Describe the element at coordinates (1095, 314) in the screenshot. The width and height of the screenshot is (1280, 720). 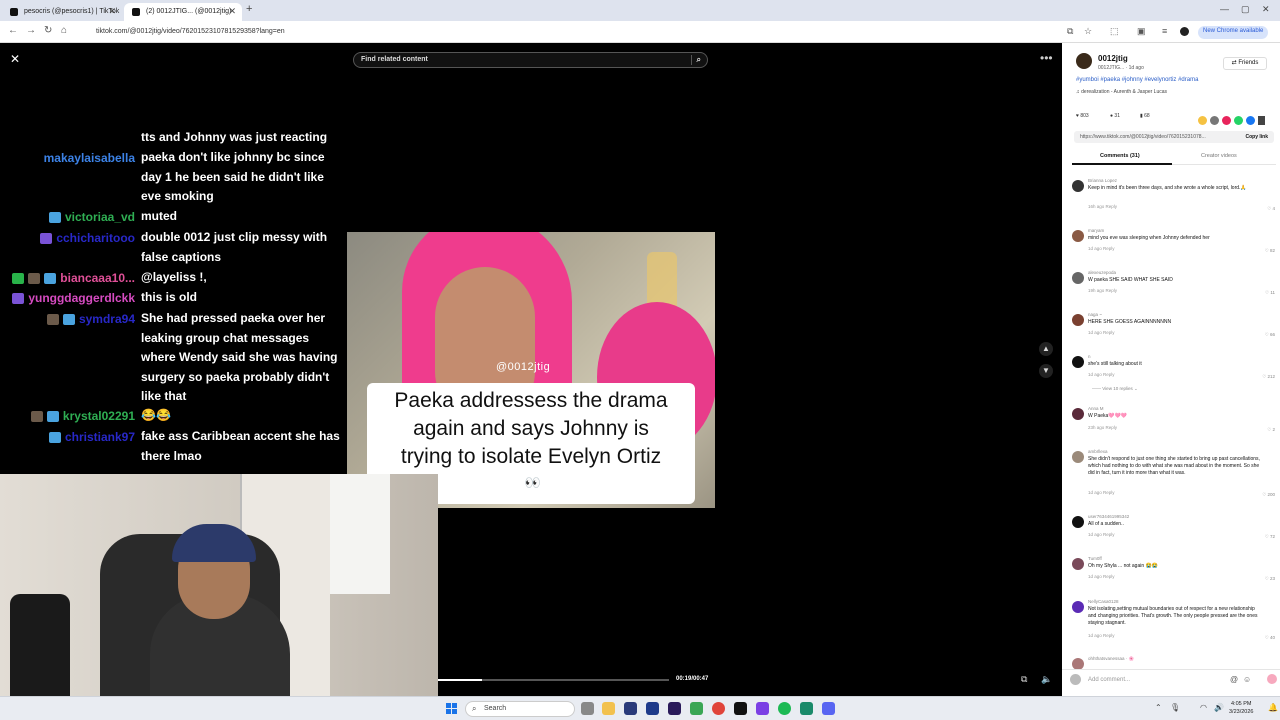
I see `commenter-name: naga ~` at that location.